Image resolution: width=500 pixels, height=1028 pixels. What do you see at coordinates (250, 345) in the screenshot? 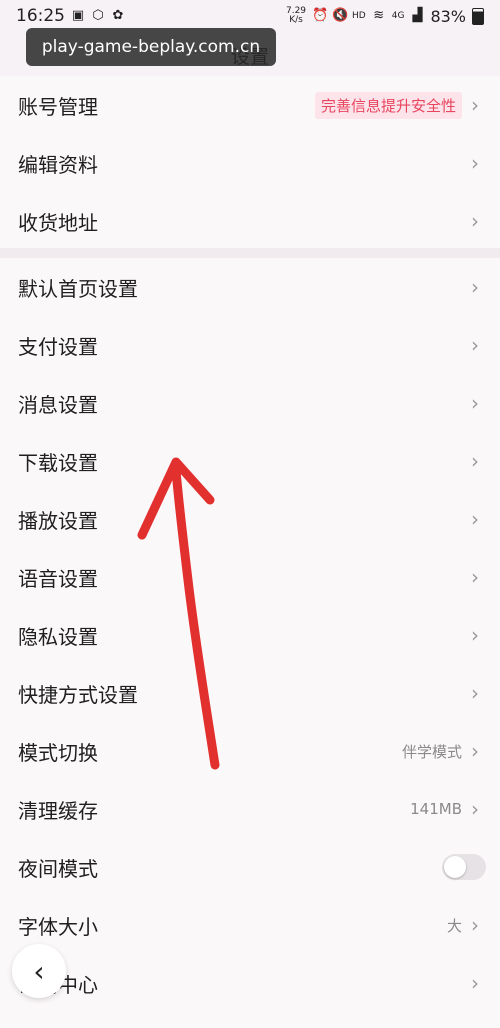
I see `row-payment-settings: 支付设置 ›` at bounding box center [250, 345].